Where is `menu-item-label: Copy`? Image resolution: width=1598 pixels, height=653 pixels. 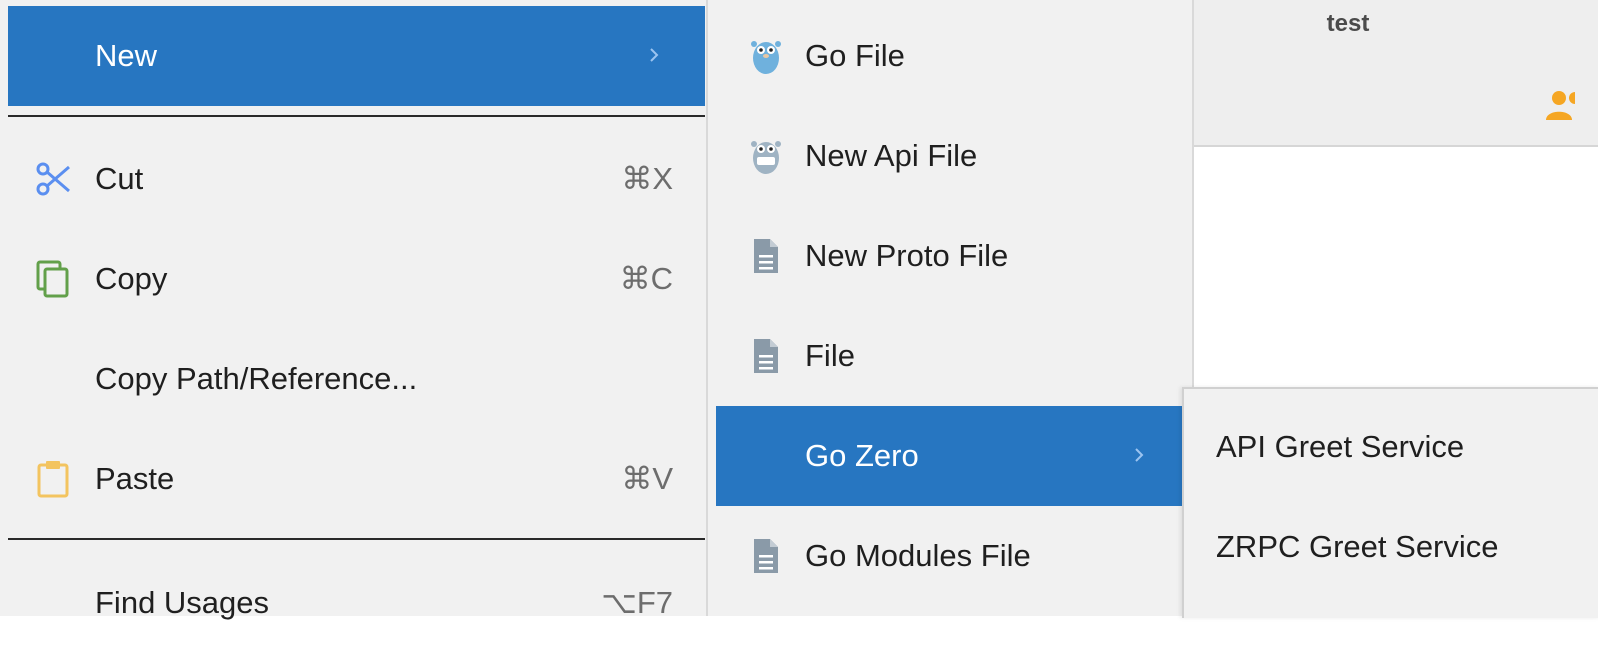 menu-item-label: Copy is located at coordinates (131, 278).